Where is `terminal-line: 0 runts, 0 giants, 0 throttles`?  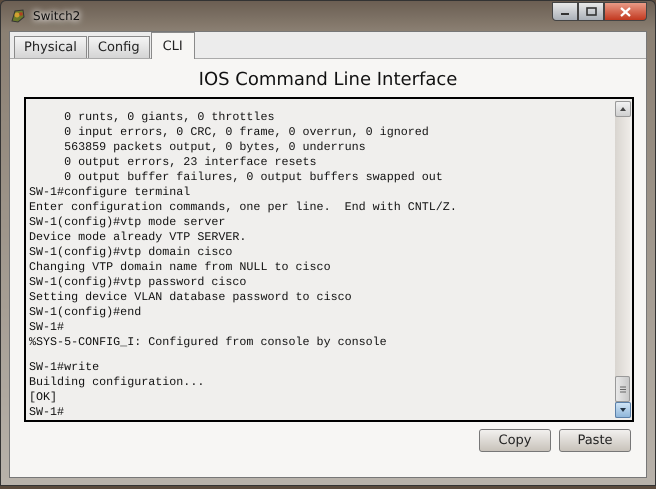 terminal-line: 0 runts, 0 giants, 0 throttles is located at coordinates (169, 117).